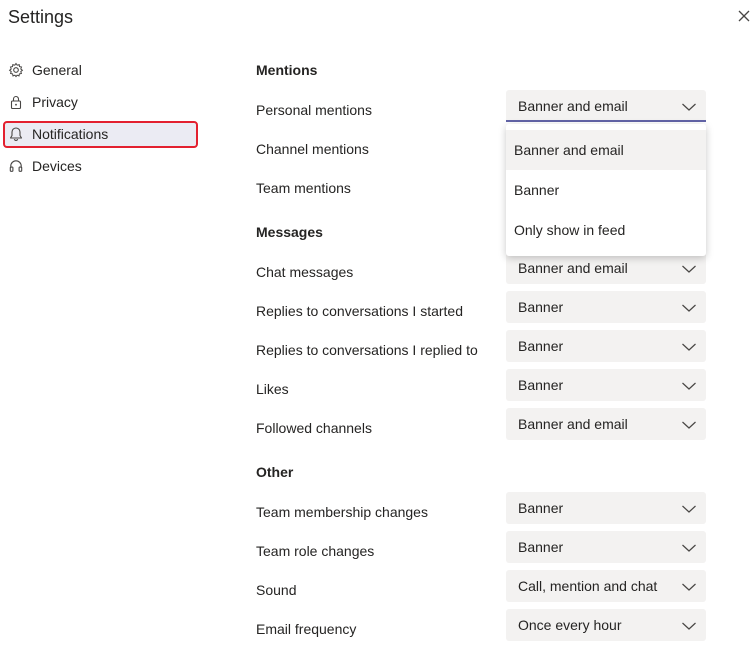 Image resolution: width=754 pixels, height=651 pixels. Describe the element at coordinates (16, 70) in the screenshot. I see `gear-icon` at that location.